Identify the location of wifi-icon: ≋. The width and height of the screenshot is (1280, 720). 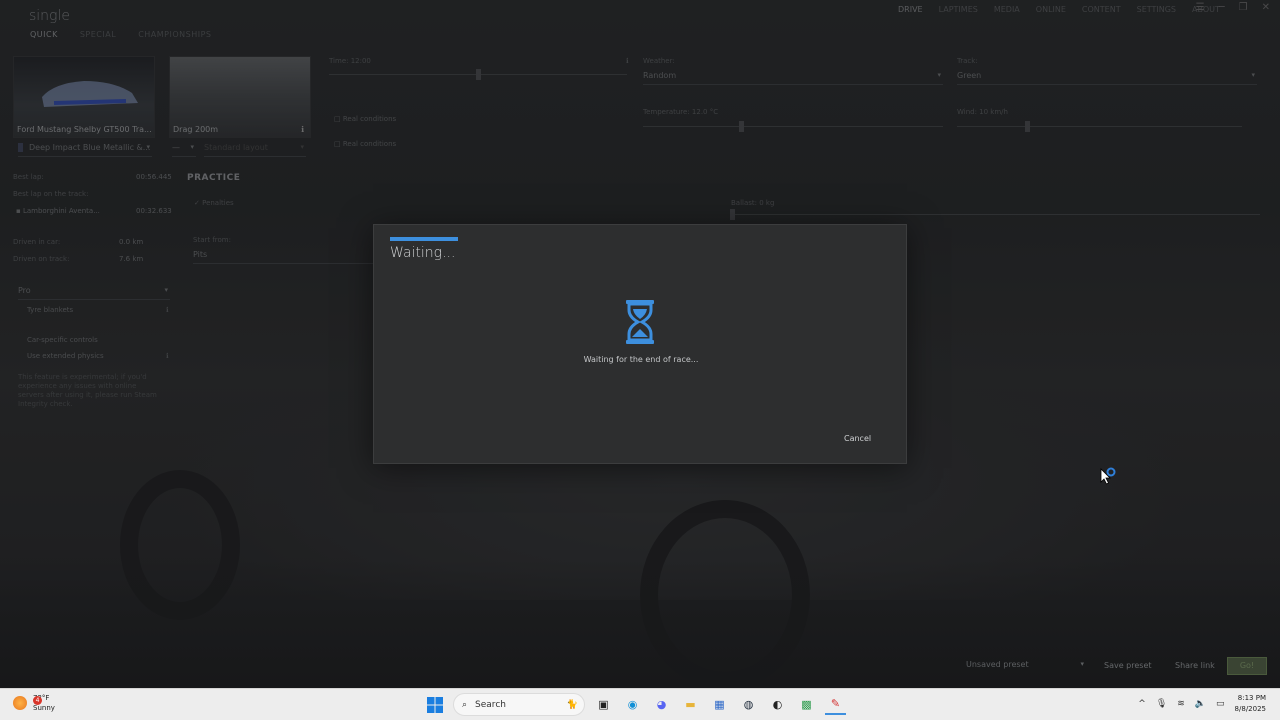
(1181, 704).